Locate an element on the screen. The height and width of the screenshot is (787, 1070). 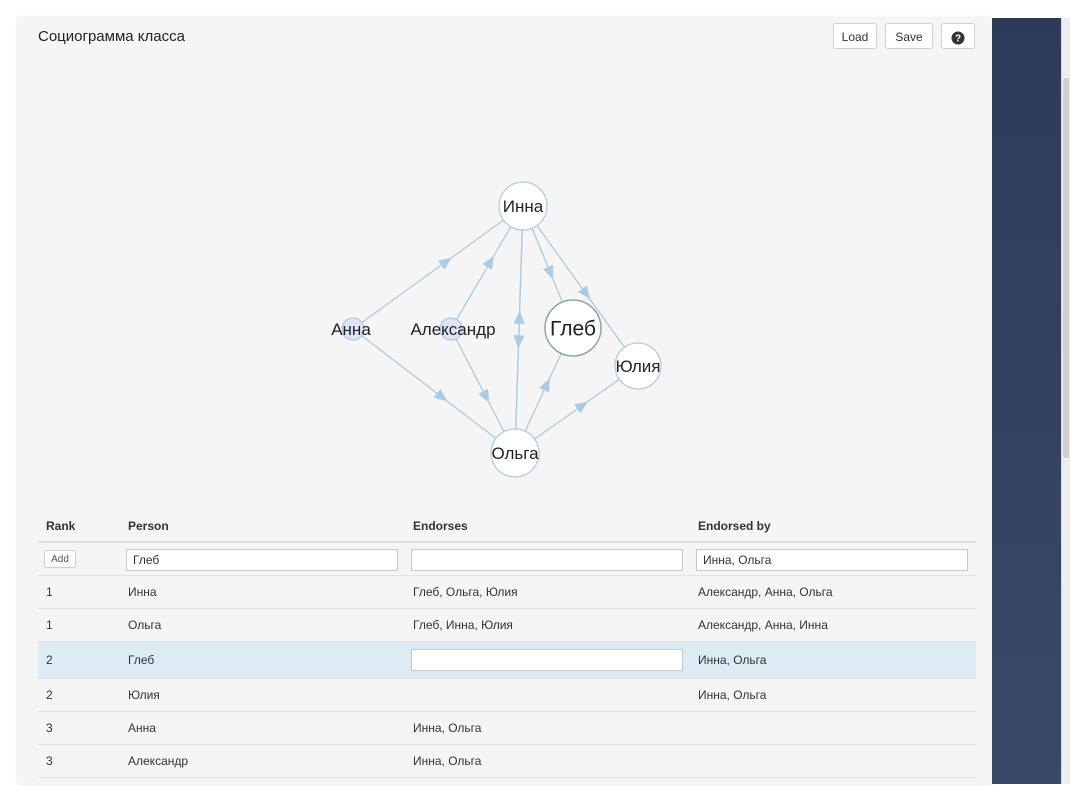
node-olga: Ольга is located at coordinates (515, 453).